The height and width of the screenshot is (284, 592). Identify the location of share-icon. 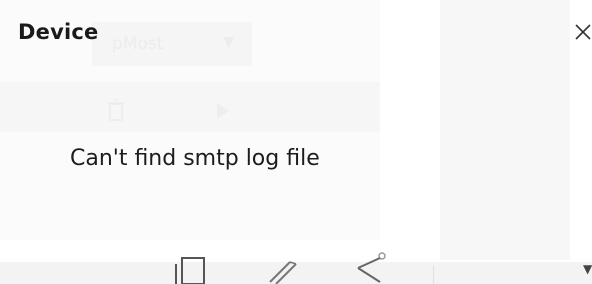
(371, 267).